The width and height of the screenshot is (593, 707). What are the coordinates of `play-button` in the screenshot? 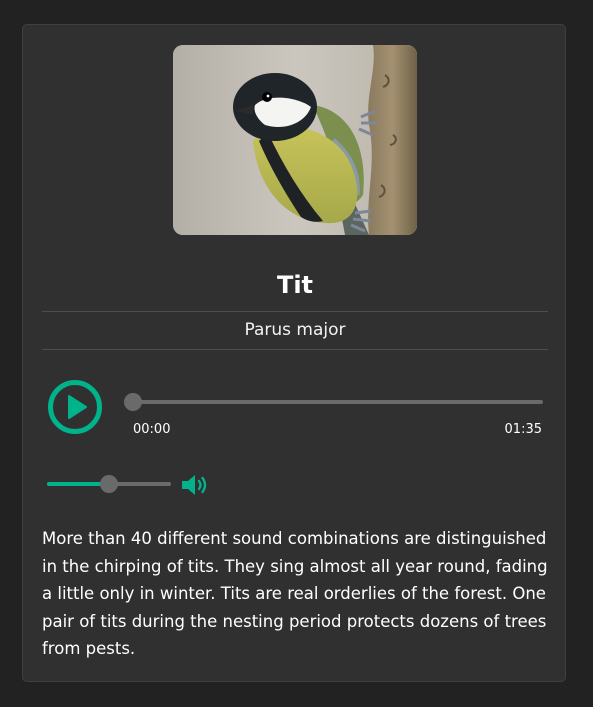 It's located at (75, 407).